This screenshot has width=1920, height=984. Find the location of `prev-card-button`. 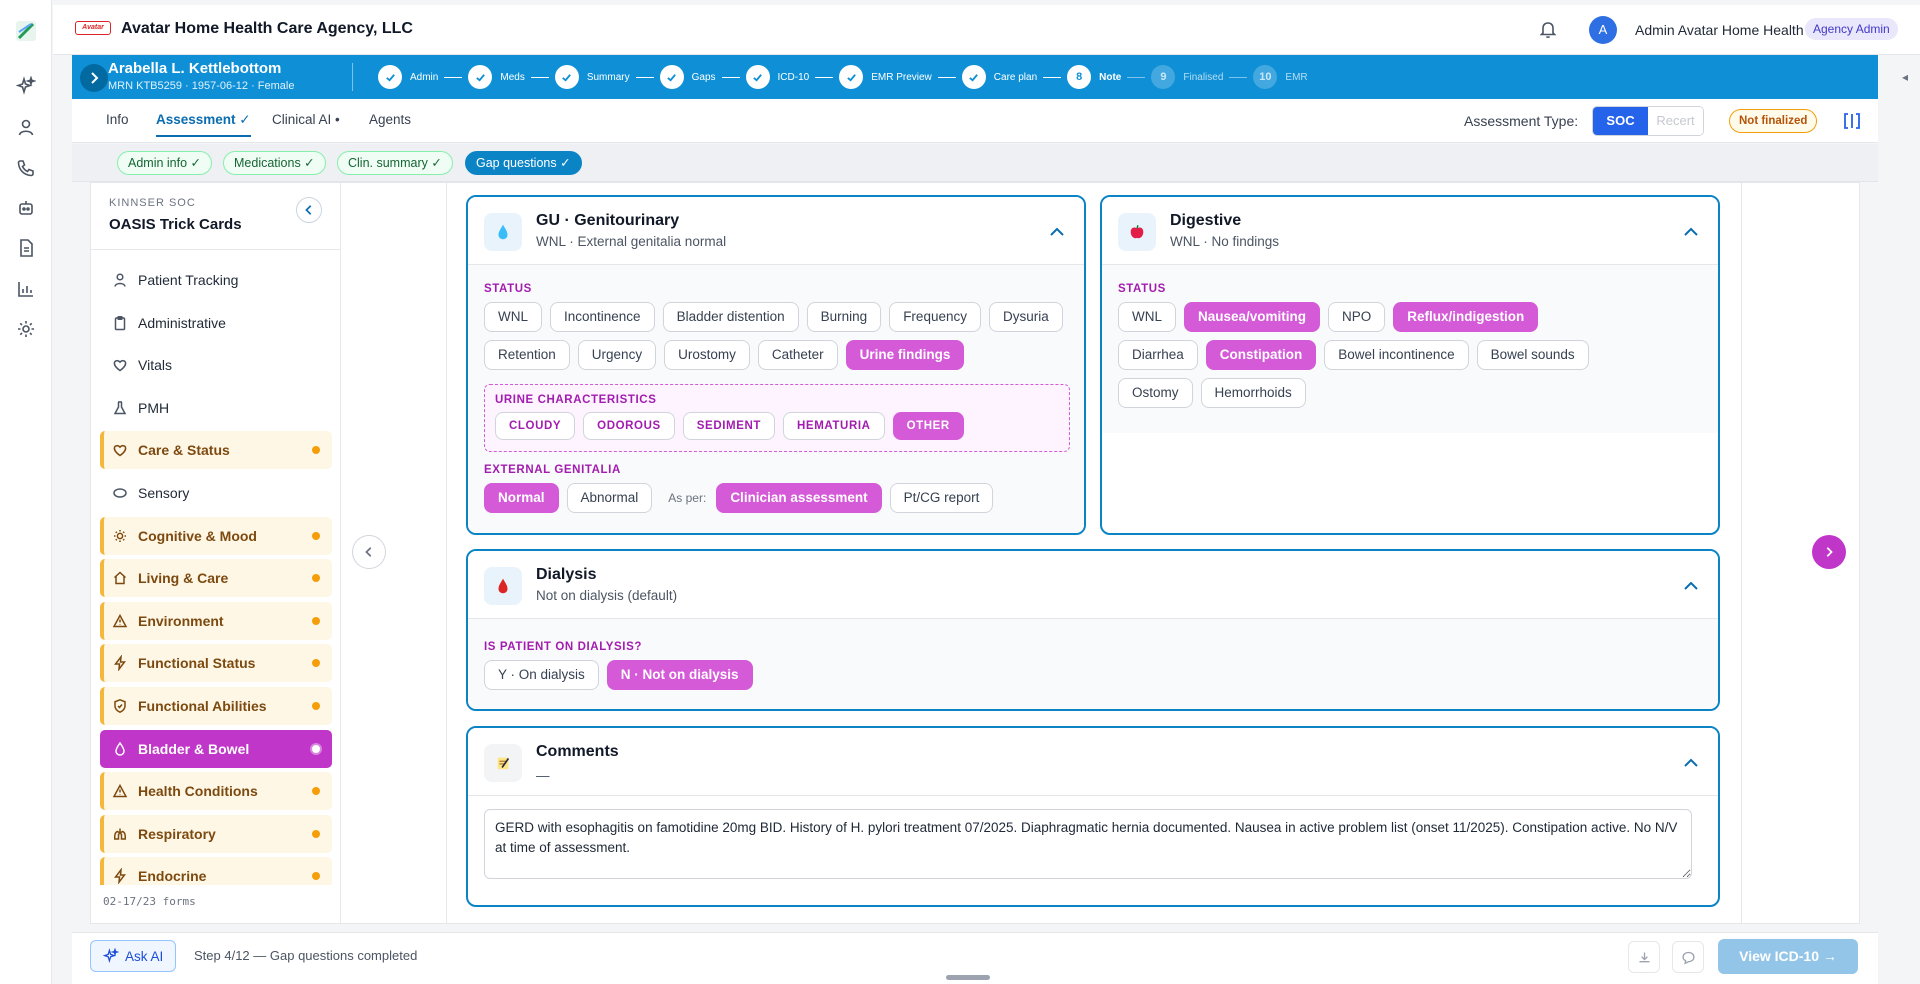

prev-card-button is located at coordinates (369, 552).